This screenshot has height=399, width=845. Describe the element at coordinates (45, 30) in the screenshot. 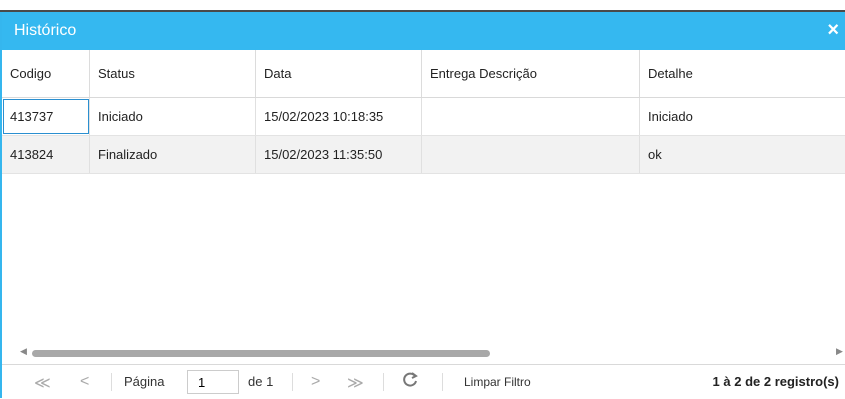

I see `dialog-title: Histórico` at that location.